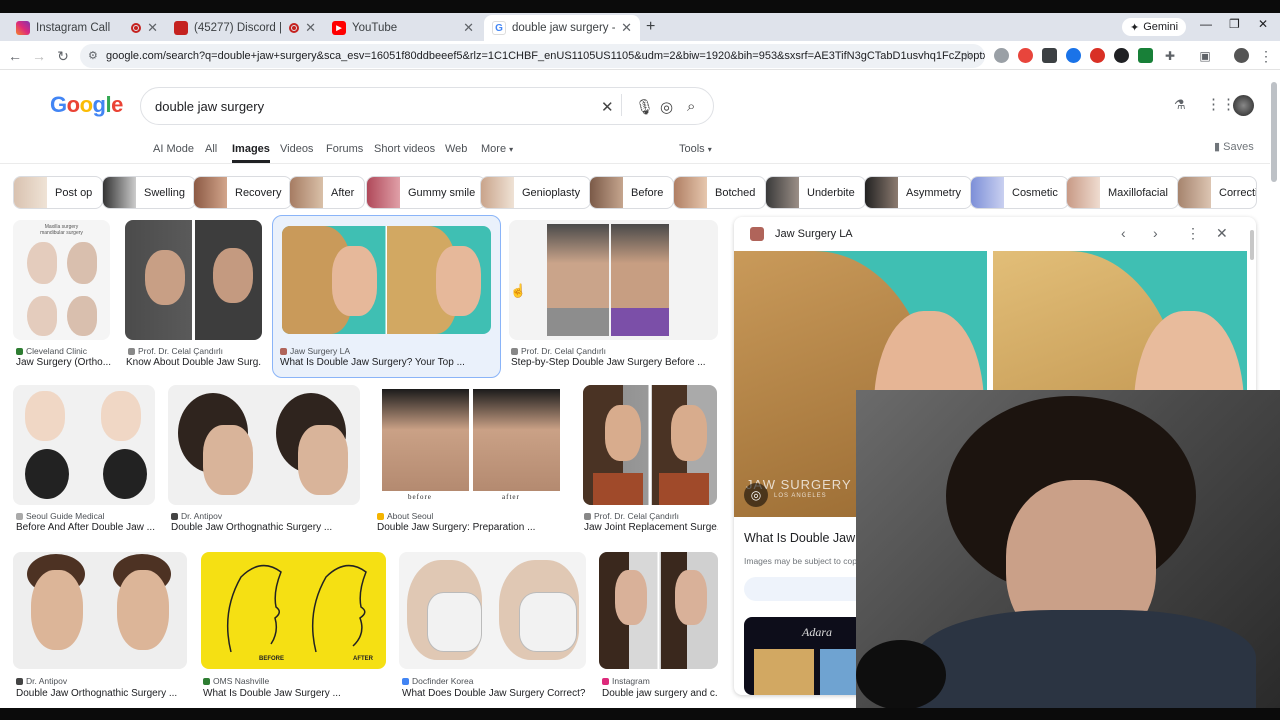  What do you see at coordinates (456, 149) in the screenshot?
I see `tab-web: Web` at bounding box center [456, 149].